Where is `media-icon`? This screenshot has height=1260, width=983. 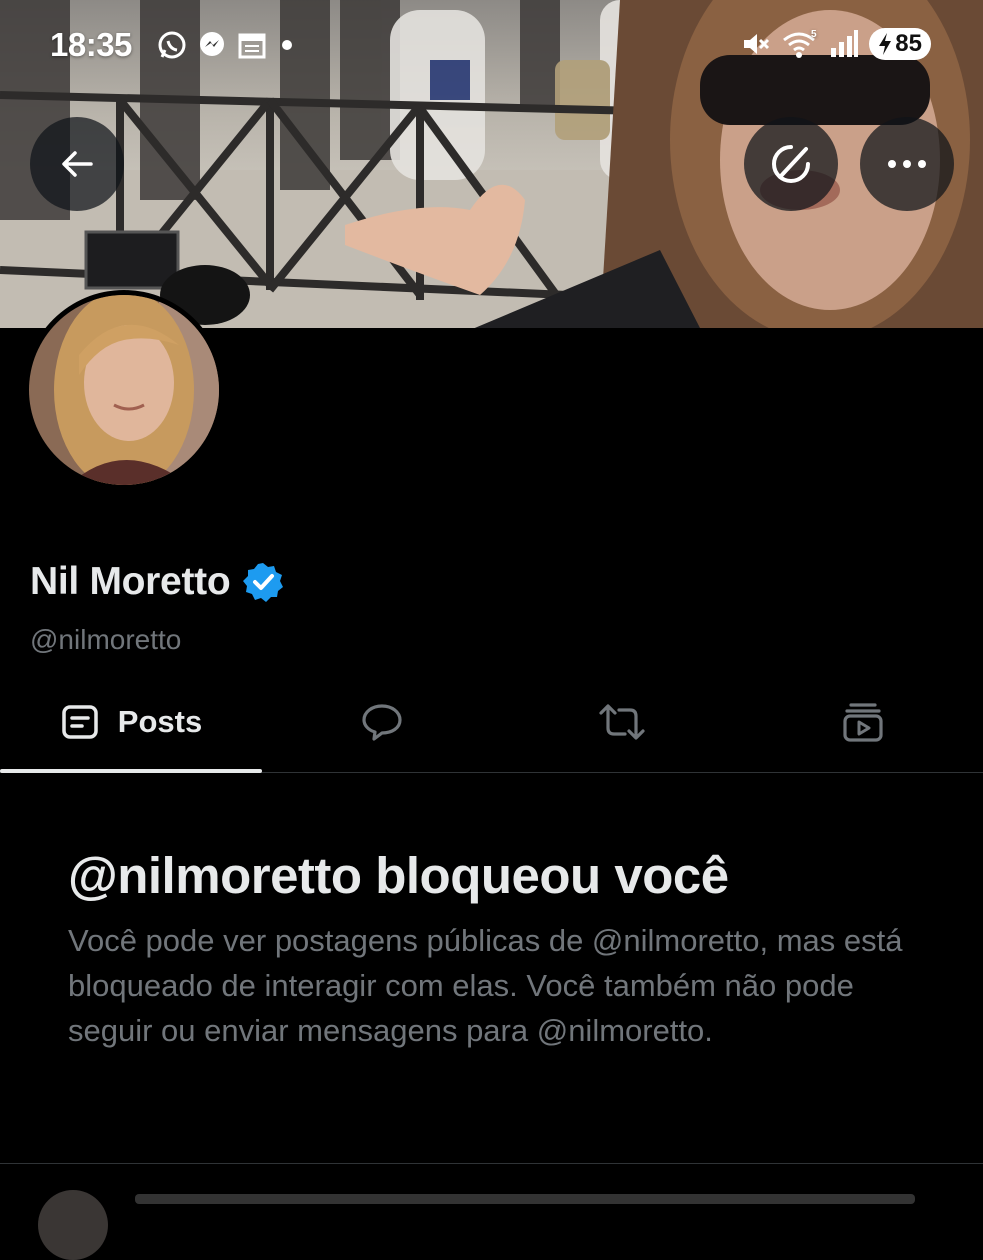 media-icon is located at coordinates (862, 722).